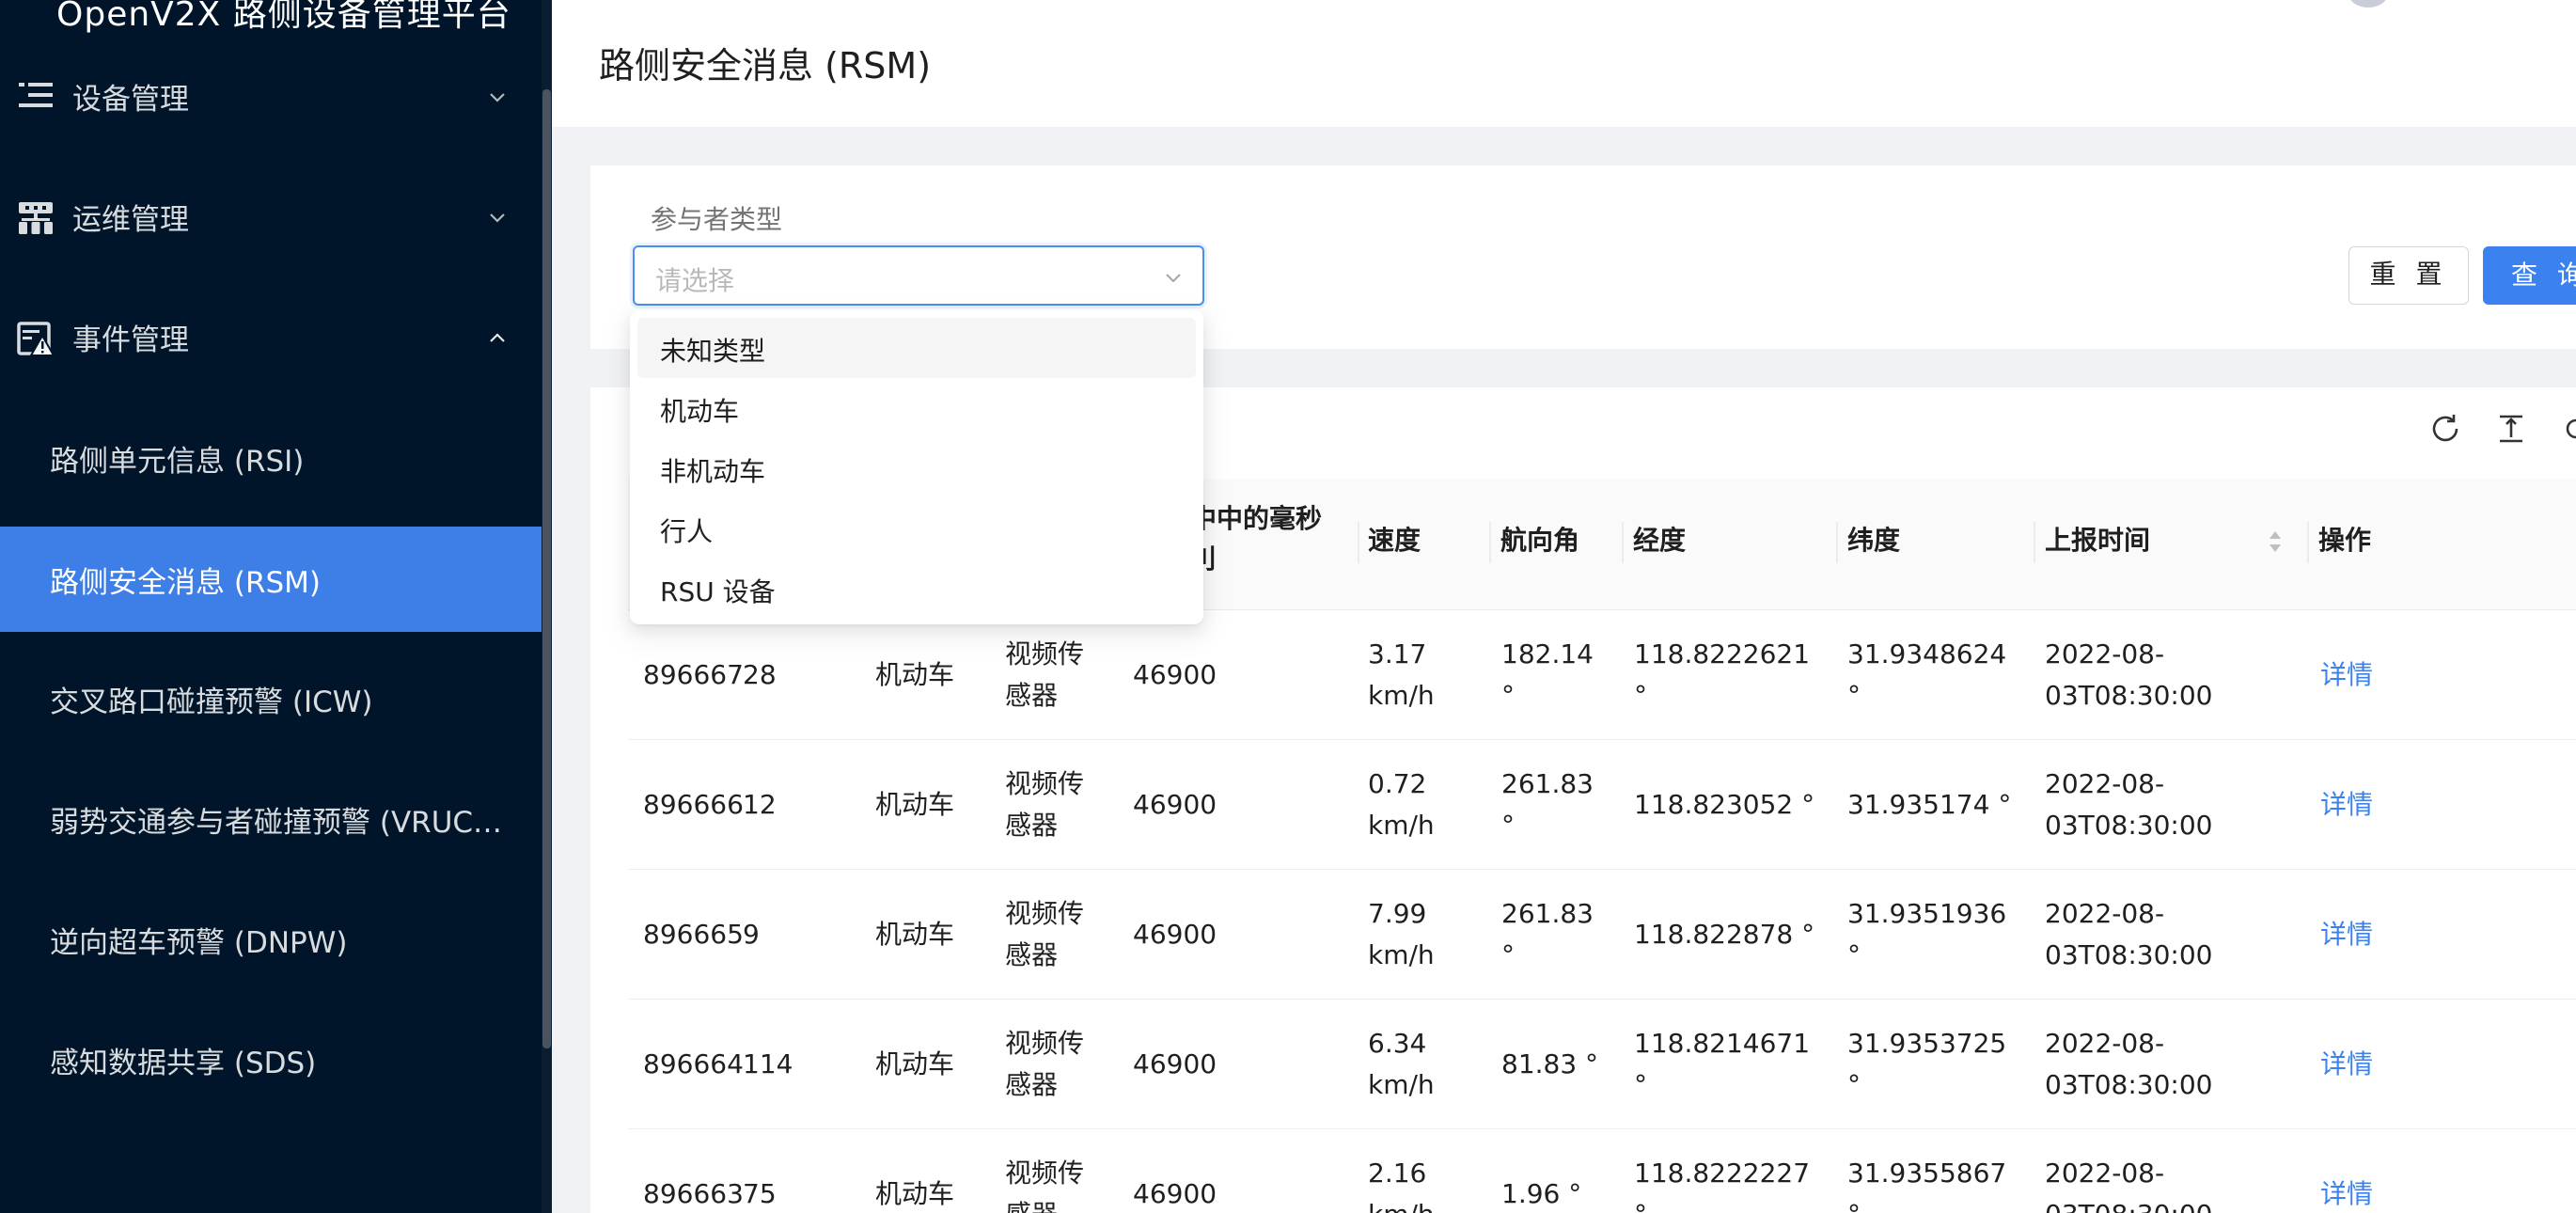 Image resolution: width=2576 pixels, height=1213 pixels. What do you see at coordinates (177, 462) in the screenshot?
I see `sidebar-item-label: 路侧单元信息 (RSI)` at bounding box center [177, 462].